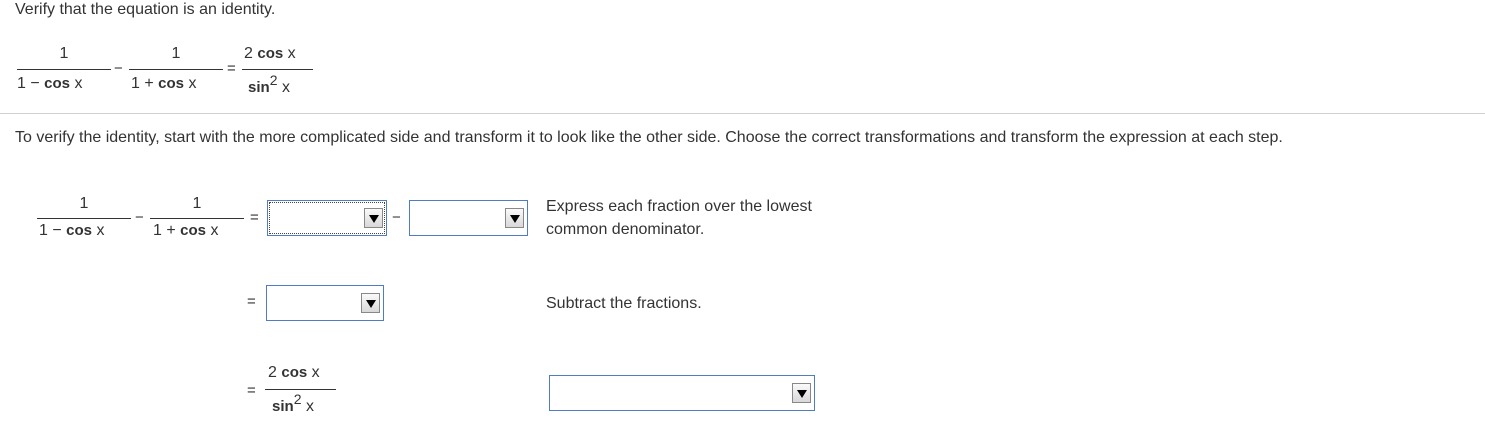 The image size is (1485, 443). I want to click on step1-dropdown-b, so click(468, 218).